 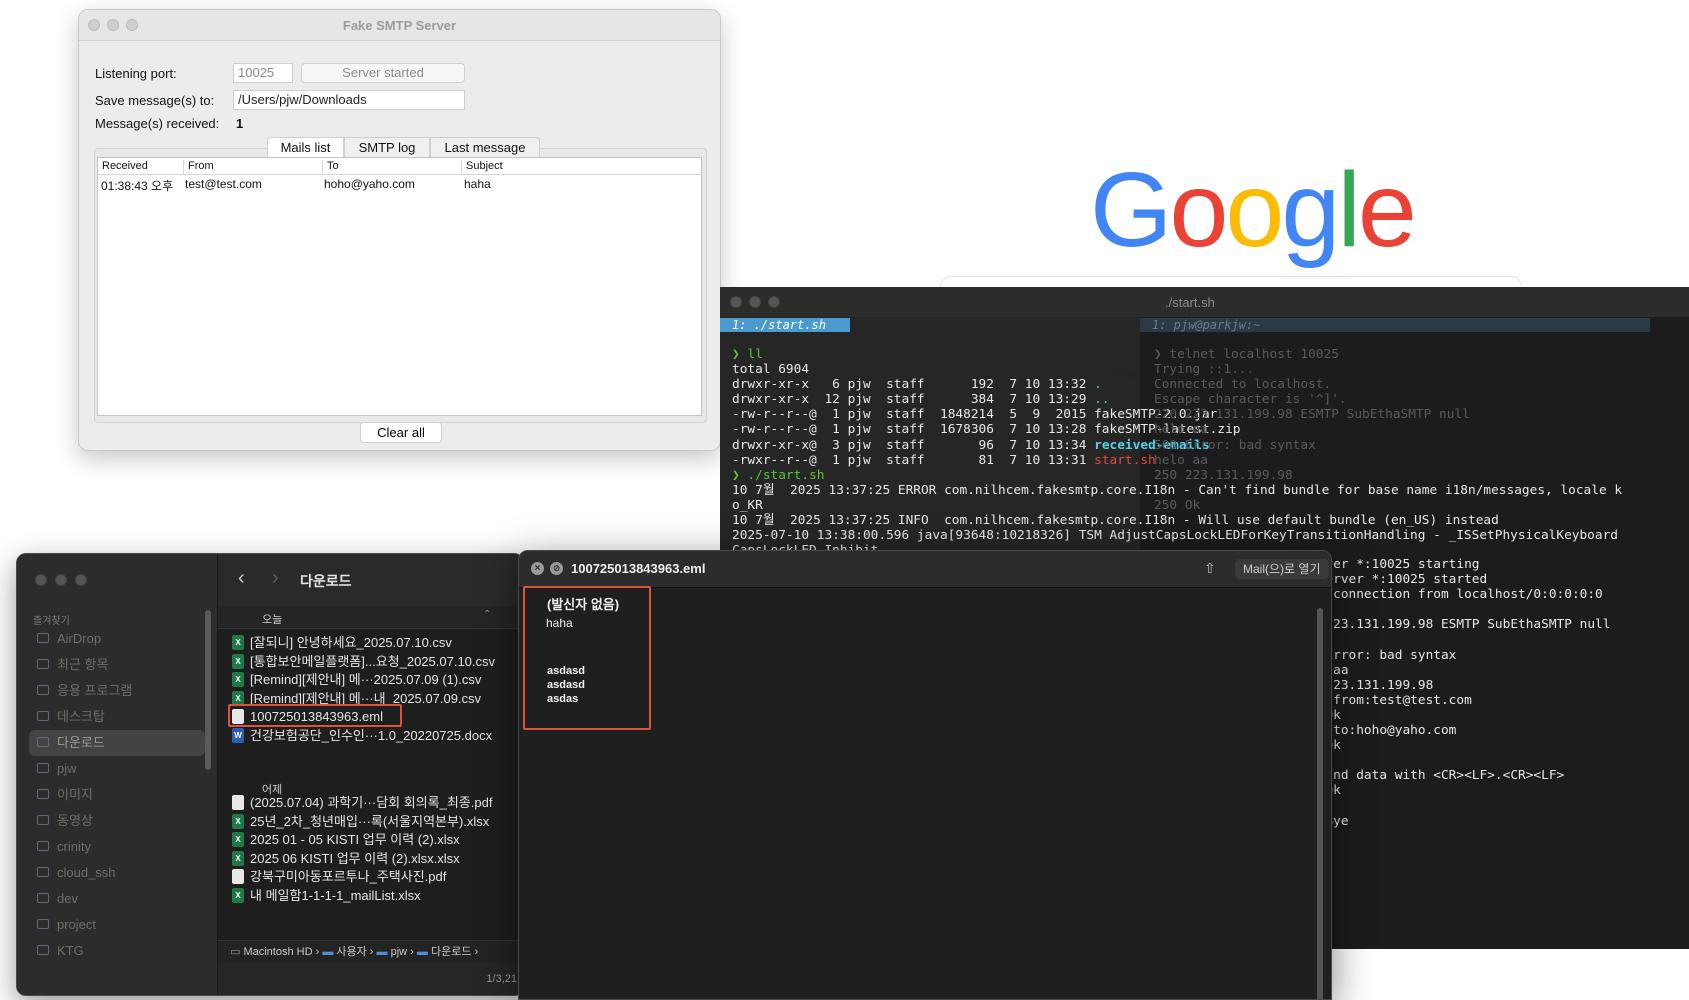 I want to click on tab-last-message: Last message, so click(x=485, y=148).